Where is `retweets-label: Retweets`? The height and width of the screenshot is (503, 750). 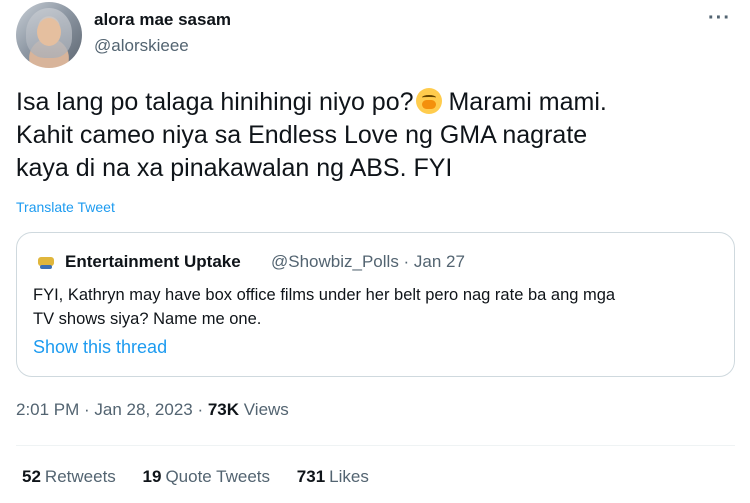 retweets-label: Retweets is located at coordinates (80, 476).